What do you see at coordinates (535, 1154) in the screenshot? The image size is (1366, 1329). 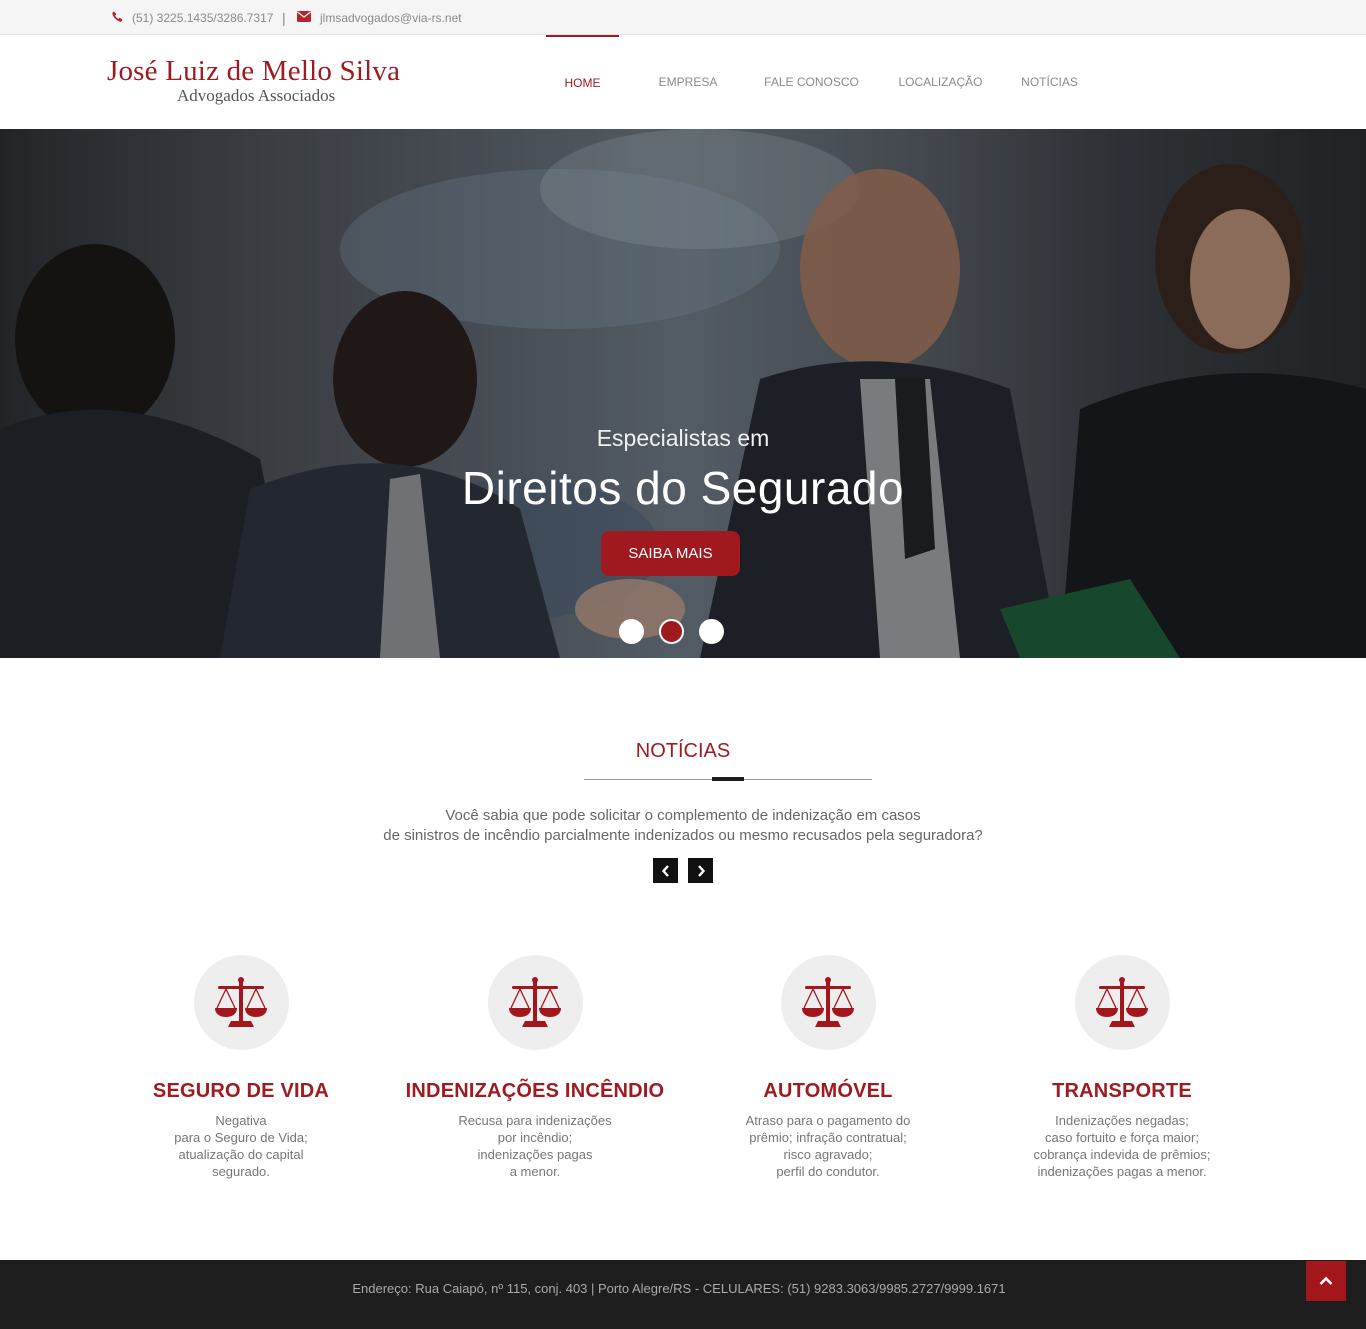 I see `service-desc-line: indenizações pagas` at bounding box center [535, 1154].